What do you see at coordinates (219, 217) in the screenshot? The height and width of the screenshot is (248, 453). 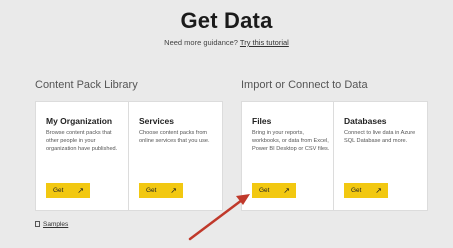 I see `annotation-arrow` at bounding box center [219, 217].